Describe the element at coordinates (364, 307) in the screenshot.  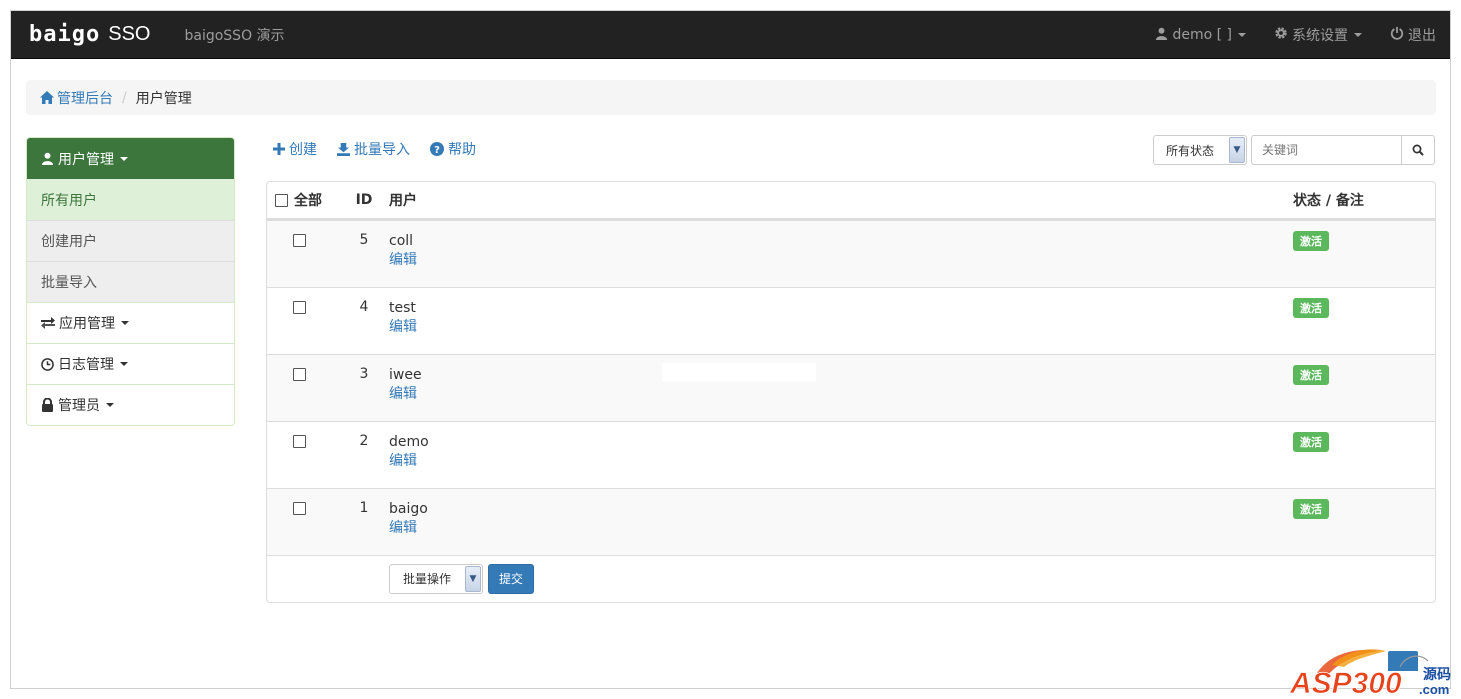
I see `row-id: 4` at that location.